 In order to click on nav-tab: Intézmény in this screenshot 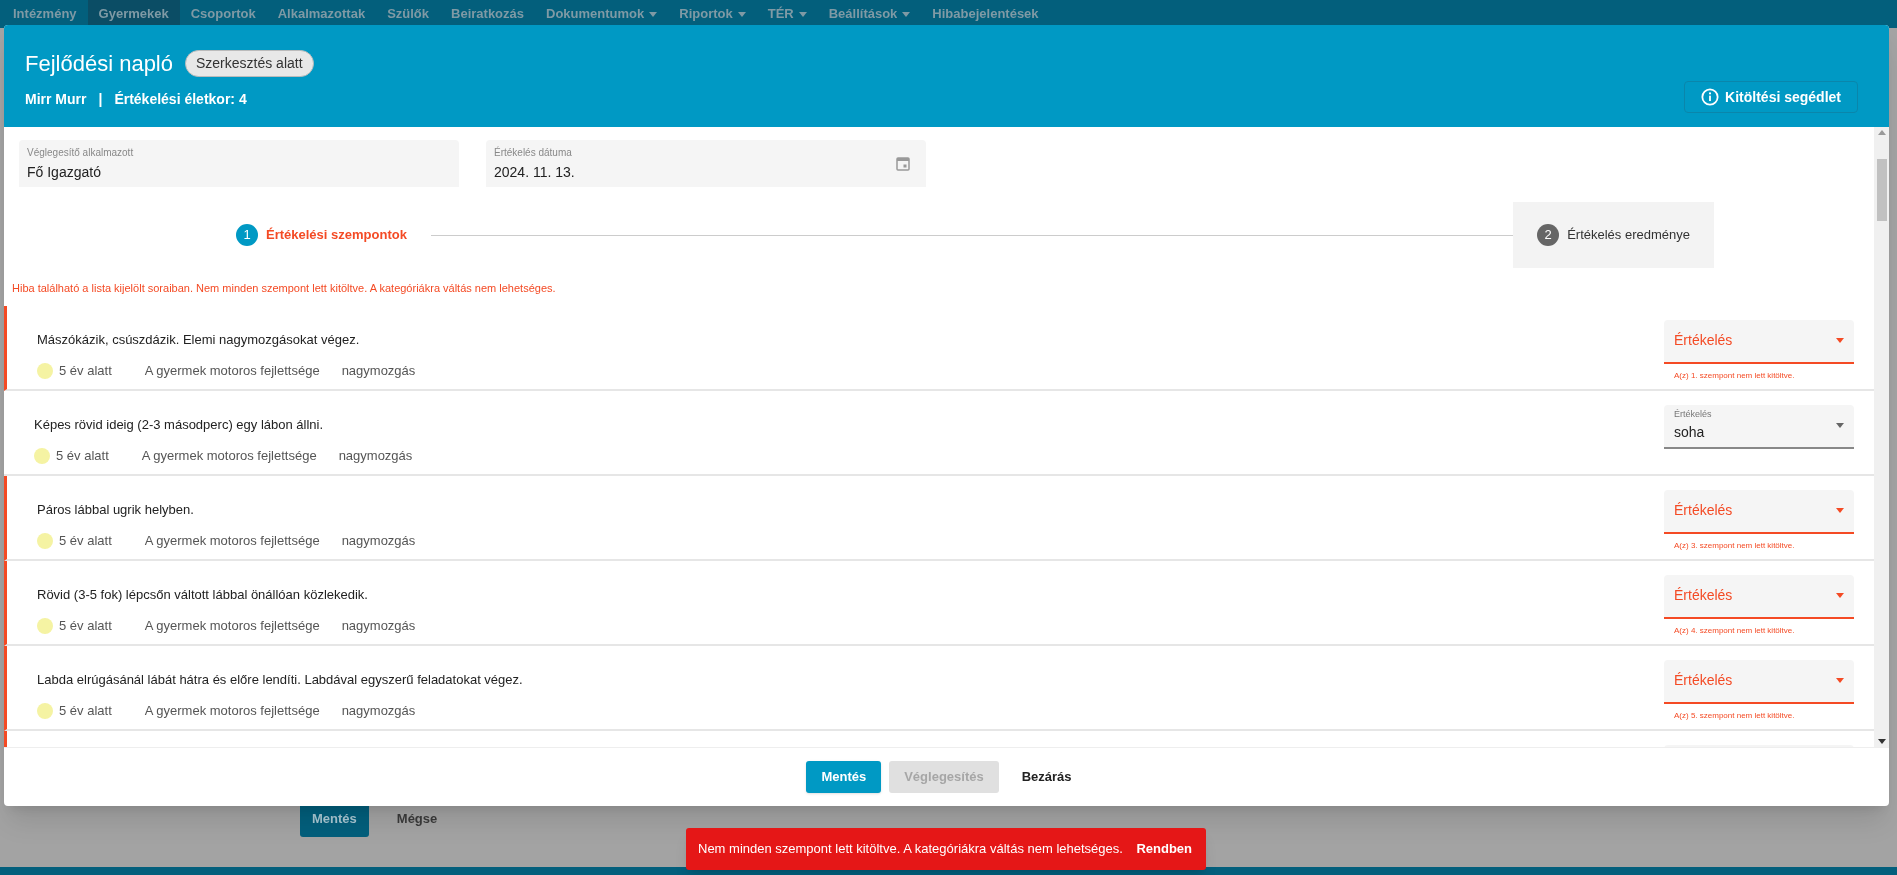, I will do `click(45, 14)`.